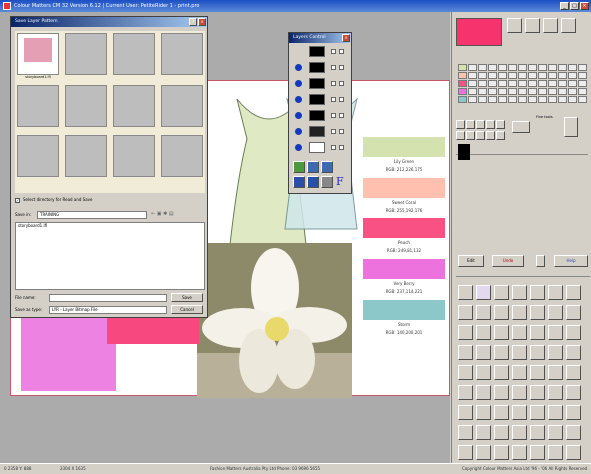 This screenshot has height=474, width=591. I want to click on layer-save-icon, so click(299, 182).